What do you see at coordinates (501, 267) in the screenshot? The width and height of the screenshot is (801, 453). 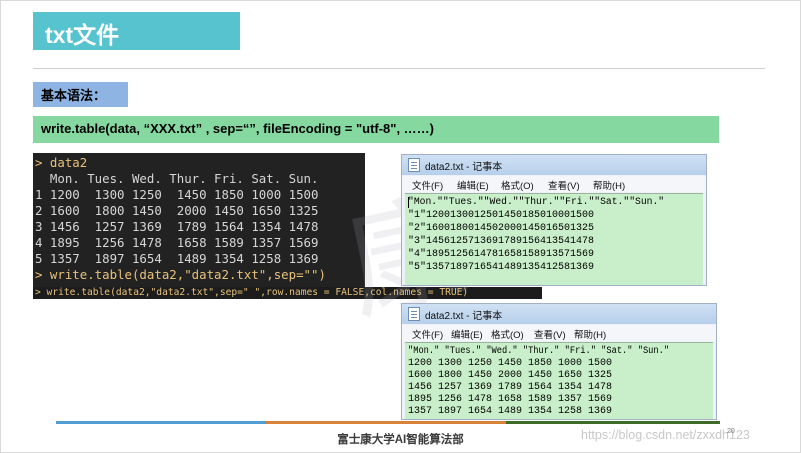 I see `notepad-line: "5"1357189716541489135412581369` at bounding box center [501, 267].